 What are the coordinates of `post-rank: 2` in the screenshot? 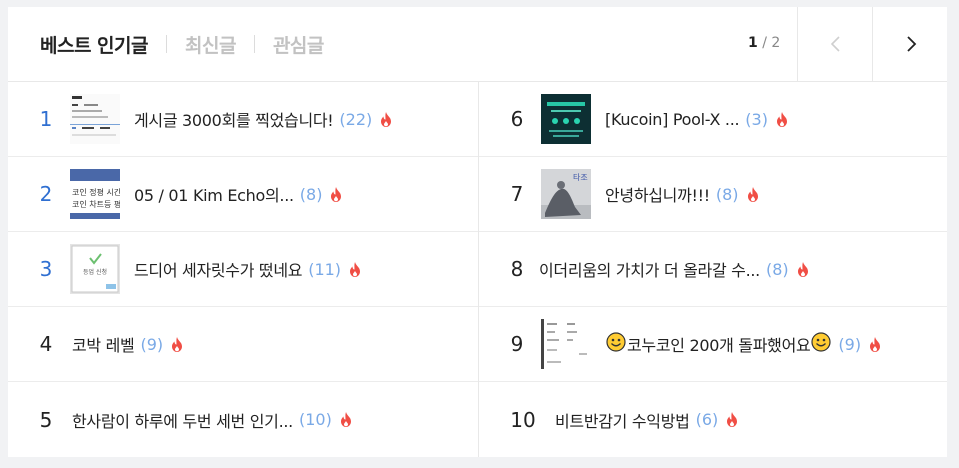 It's located at (46, 194).